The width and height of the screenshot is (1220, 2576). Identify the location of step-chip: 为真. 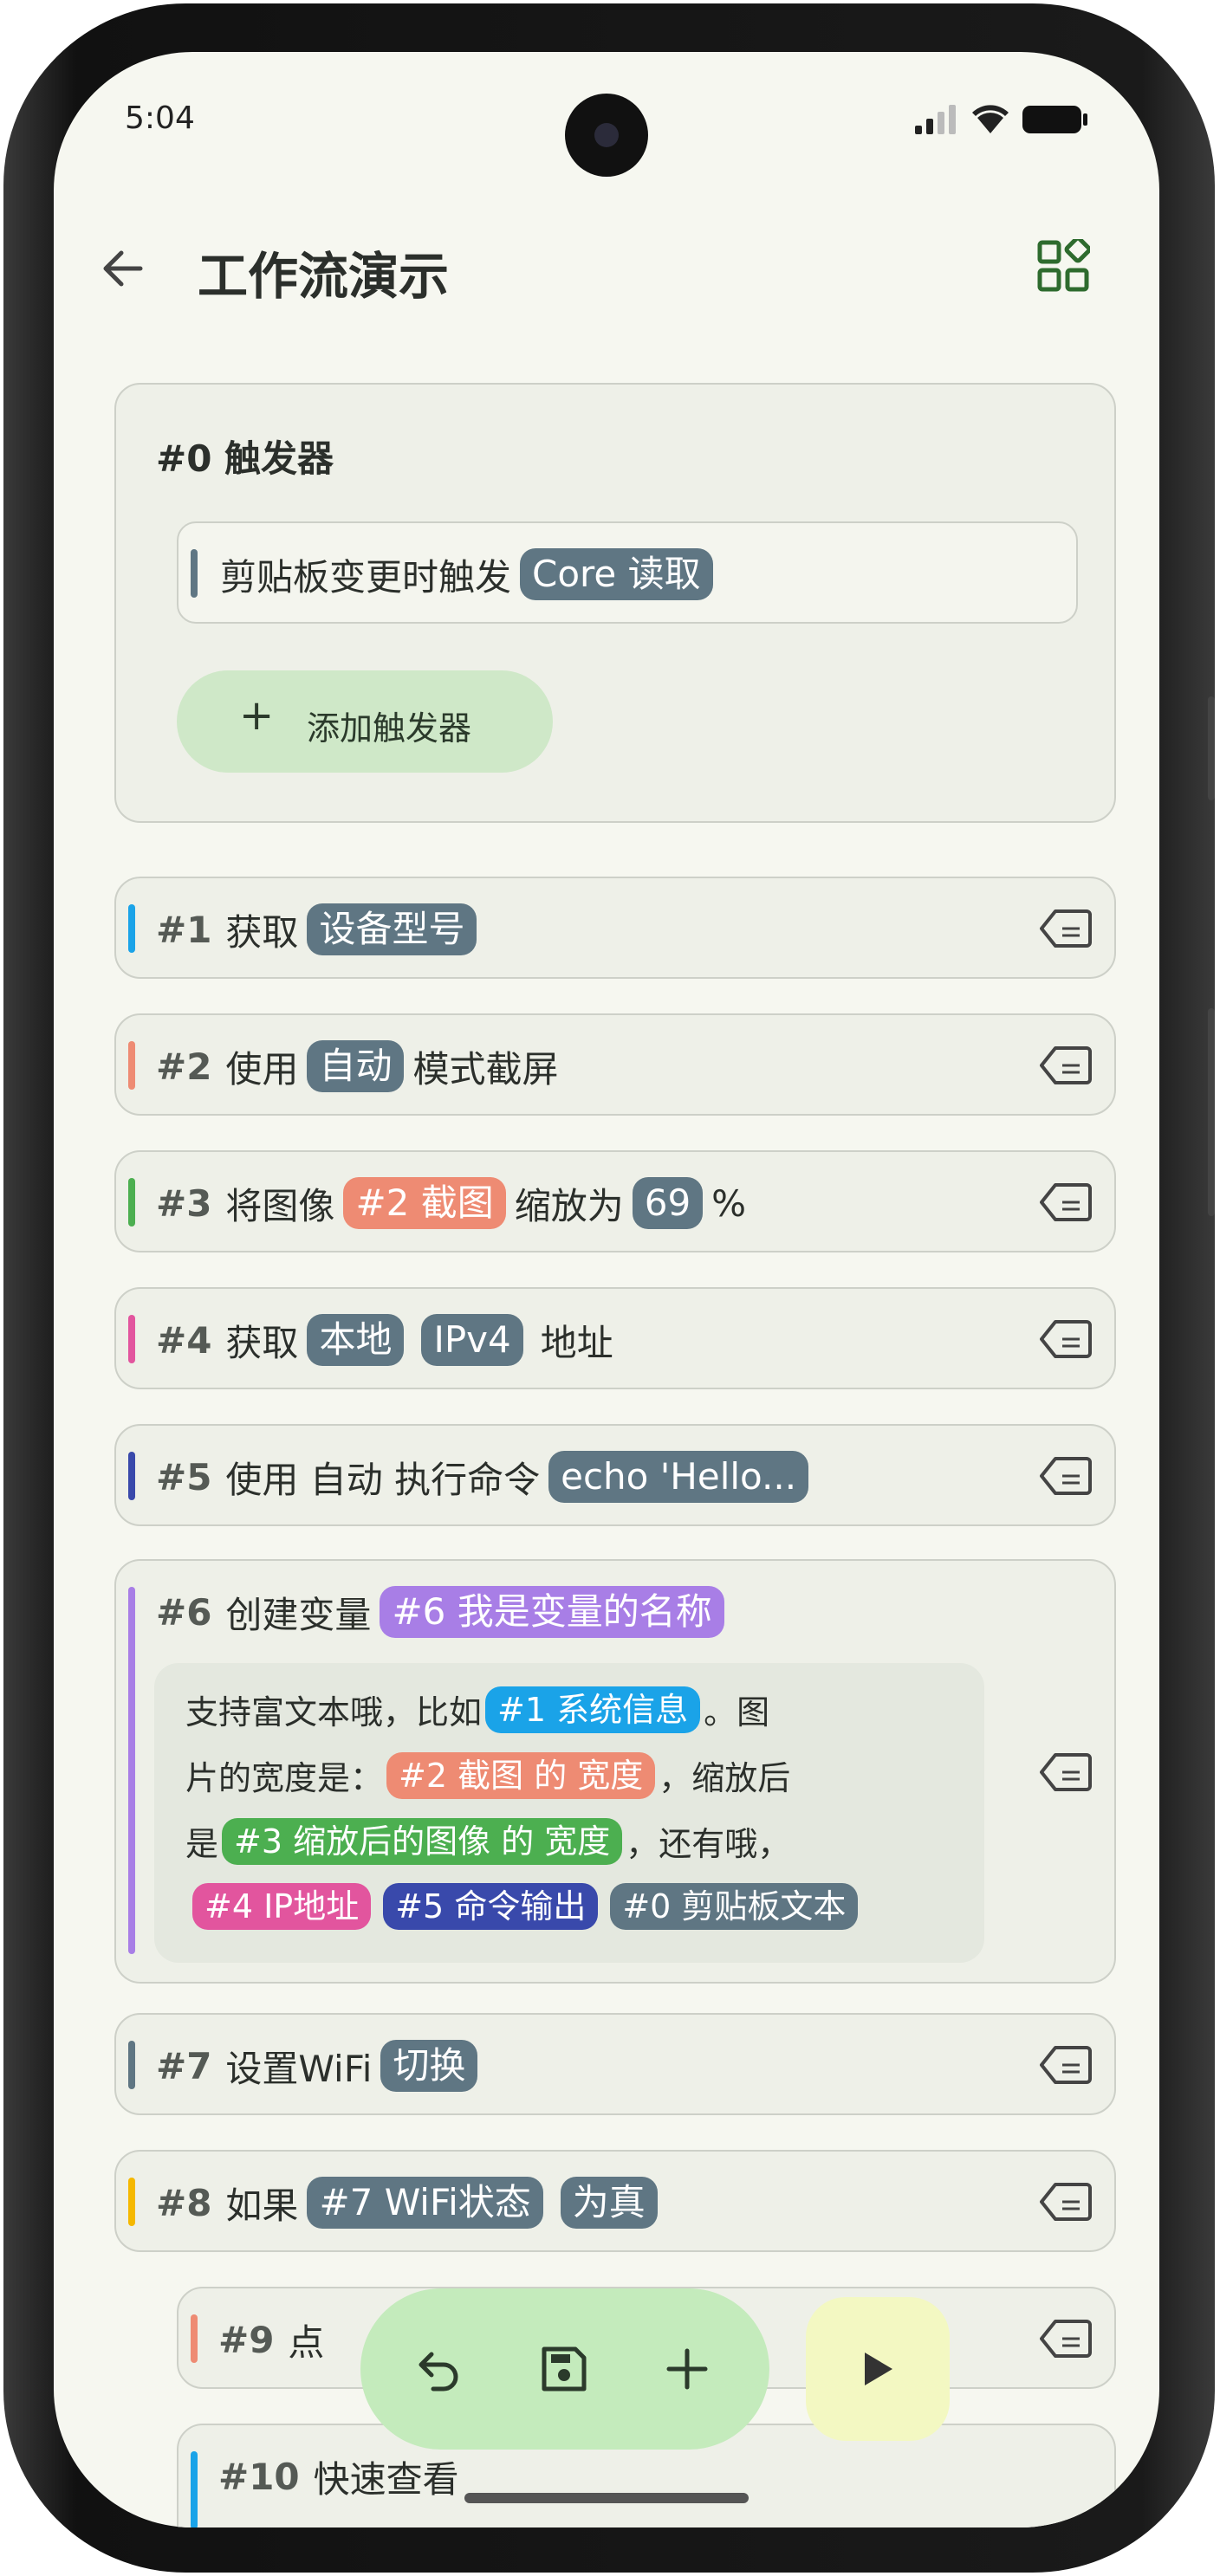
(609, 2203).